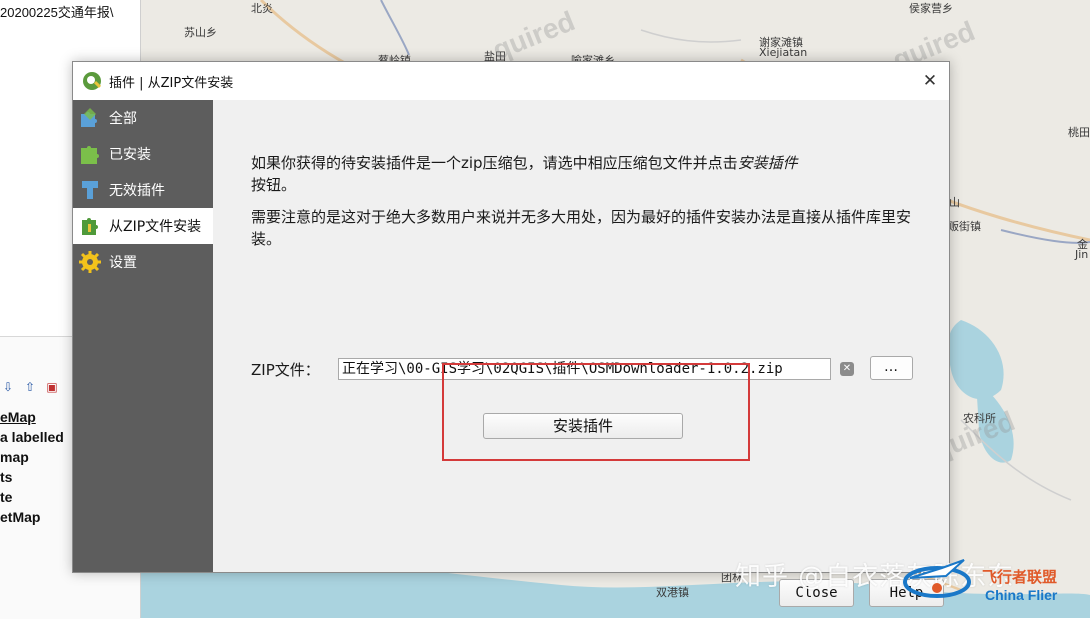 The image size is (1090, 619). Describe the element at coordinates (8, 387) in the screenshot. I see `move-down-icon: ⇩` at that location.